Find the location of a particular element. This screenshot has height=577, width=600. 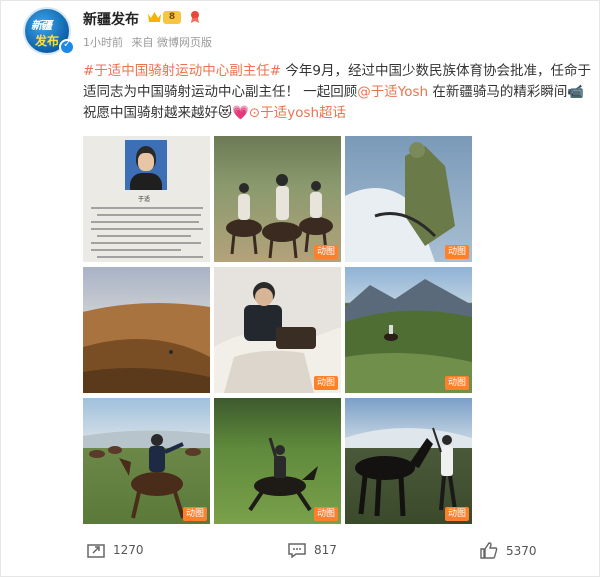

post-text-part: 在新疆骑马的精彩瞬间 is located at coordinates (498, 92).